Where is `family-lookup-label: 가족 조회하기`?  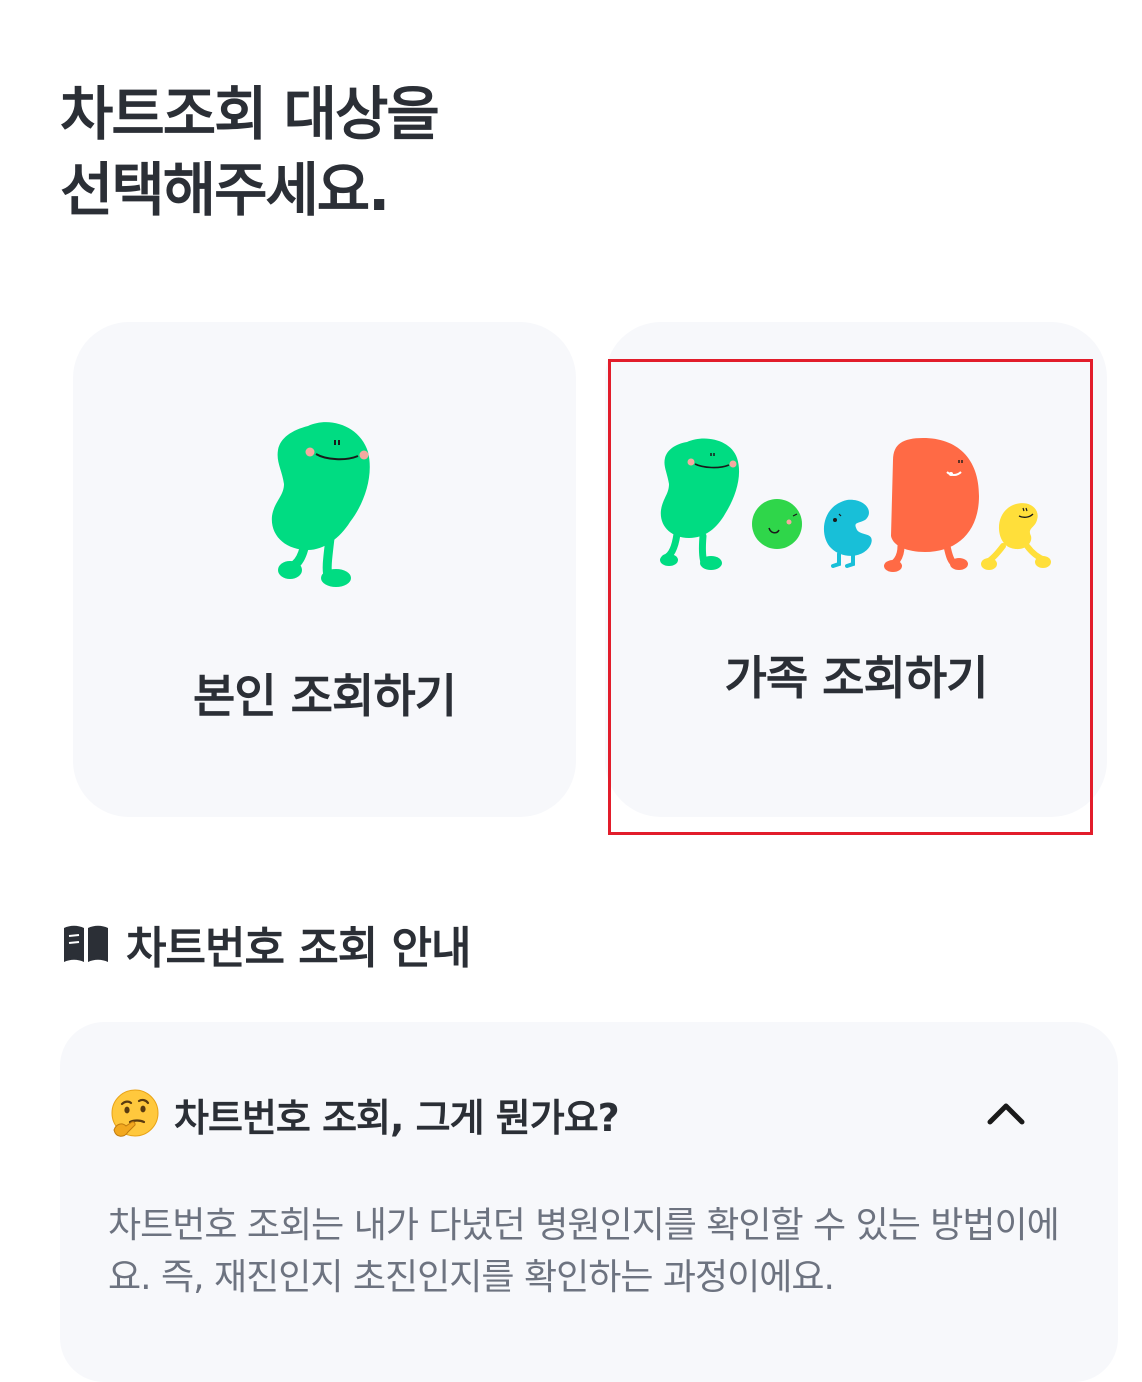 family-lookup-label: 가족 조회하기 is located at coordinates (856, 678).